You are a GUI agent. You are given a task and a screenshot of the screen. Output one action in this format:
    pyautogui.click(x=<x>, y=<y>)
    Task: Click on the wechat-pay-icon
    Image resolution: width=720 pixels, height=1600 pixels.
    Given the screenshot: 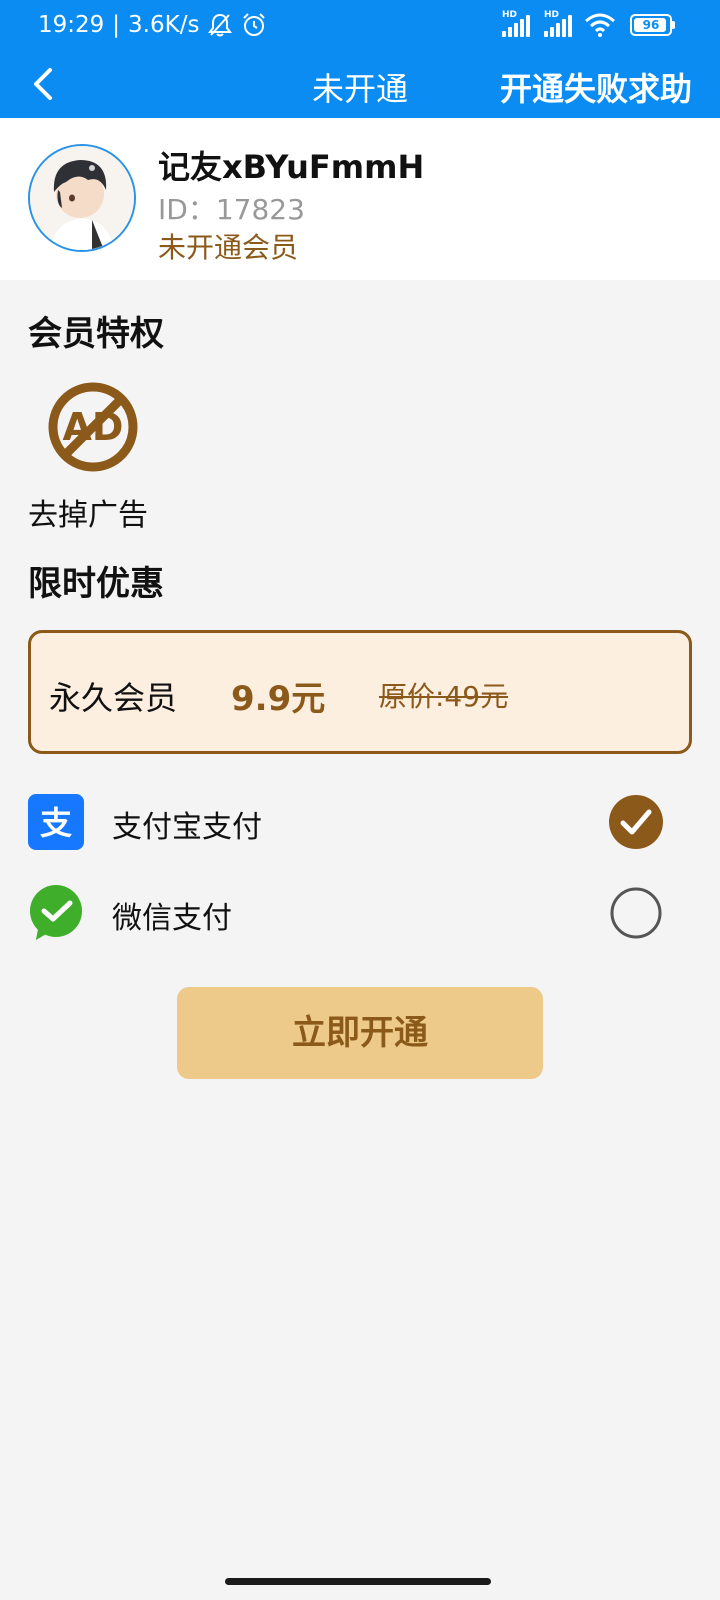 What is the action you would take?
    pyautogui.click(x=56, y=912)
    